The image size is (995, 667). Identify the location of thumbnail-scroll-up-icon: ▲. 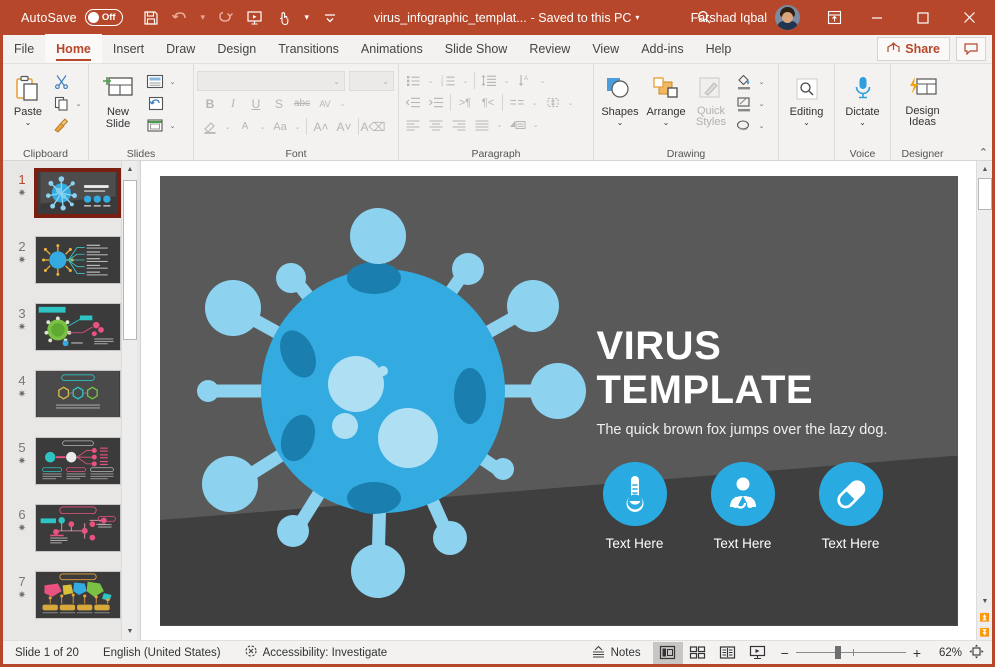
(129, 169).